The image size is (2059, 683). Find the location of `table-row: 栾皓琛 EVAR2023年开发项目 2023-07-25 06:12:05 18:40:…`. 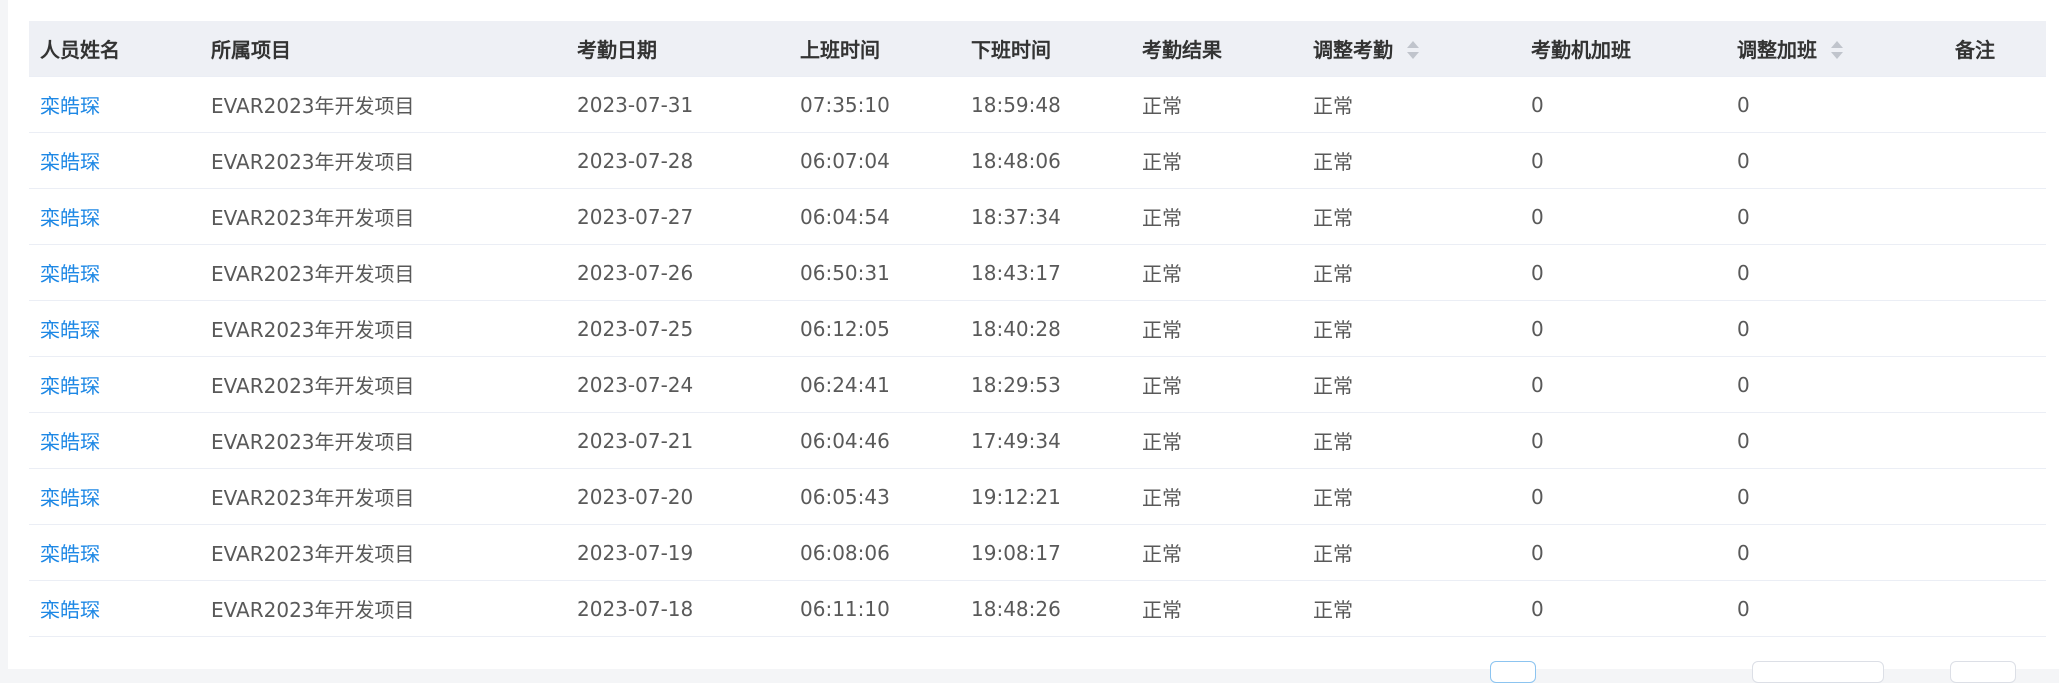

table-row: 栾皓琛 EVAR2023年开发项目 2023-07-25 06:12:05 18:40:… is located at coordinates (1037, 328).